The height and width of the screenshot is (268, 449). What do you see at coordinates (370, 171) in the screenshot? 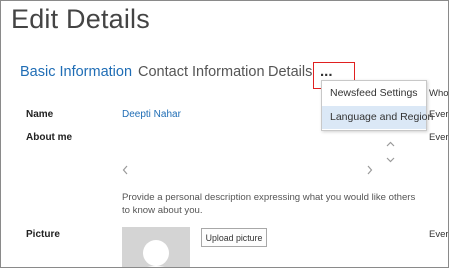
I see `chevron-right-icon` at bounding box center [370, 171].